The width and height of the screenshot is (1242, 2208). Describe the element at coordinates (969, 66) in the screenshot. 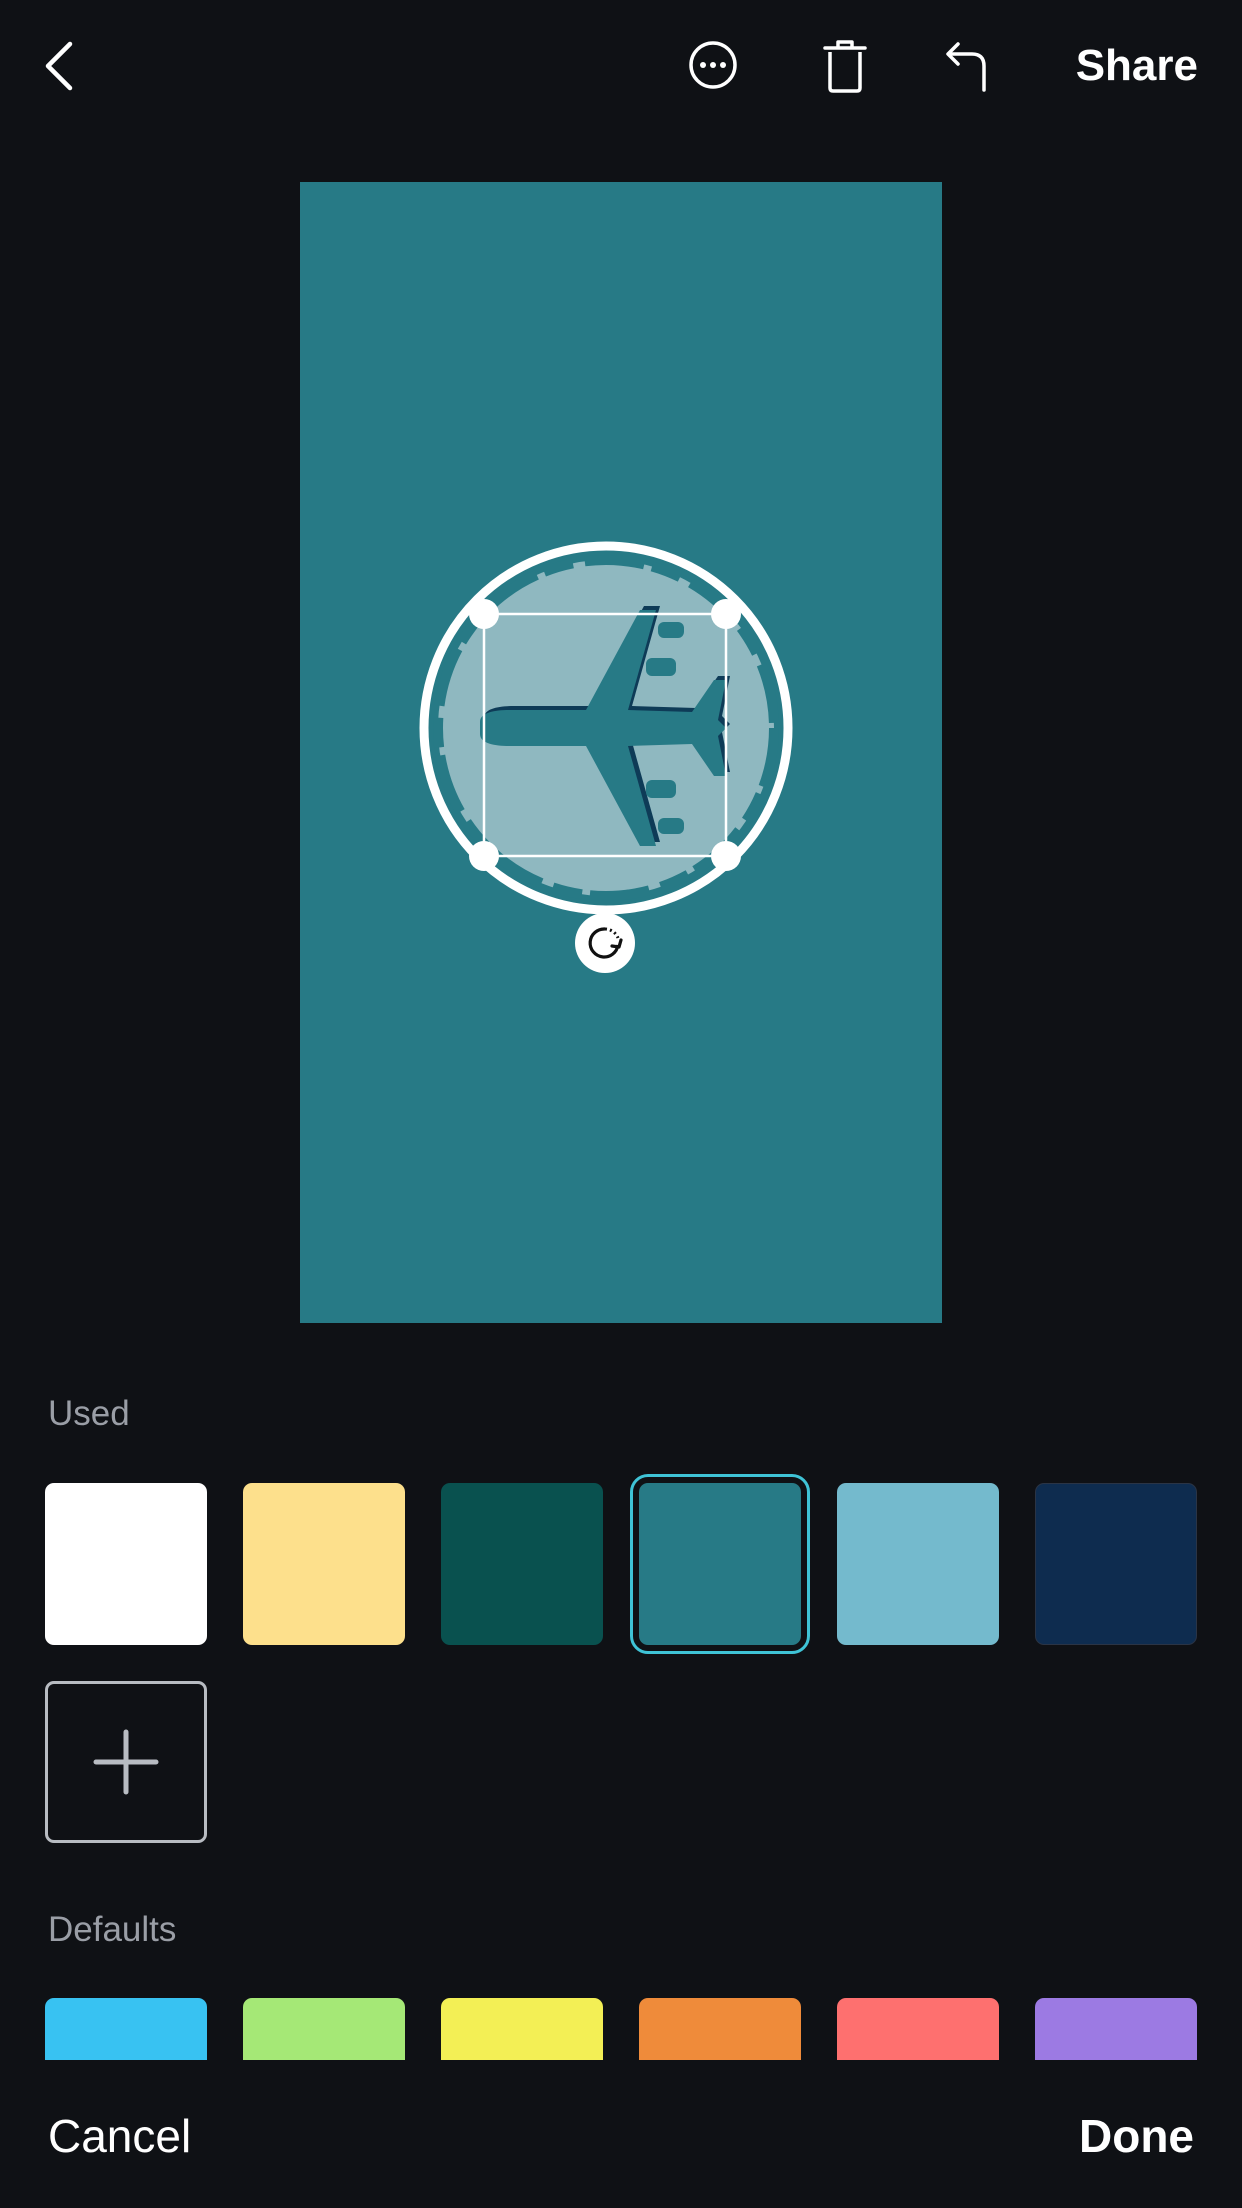

I see `undo-icon` at that location.